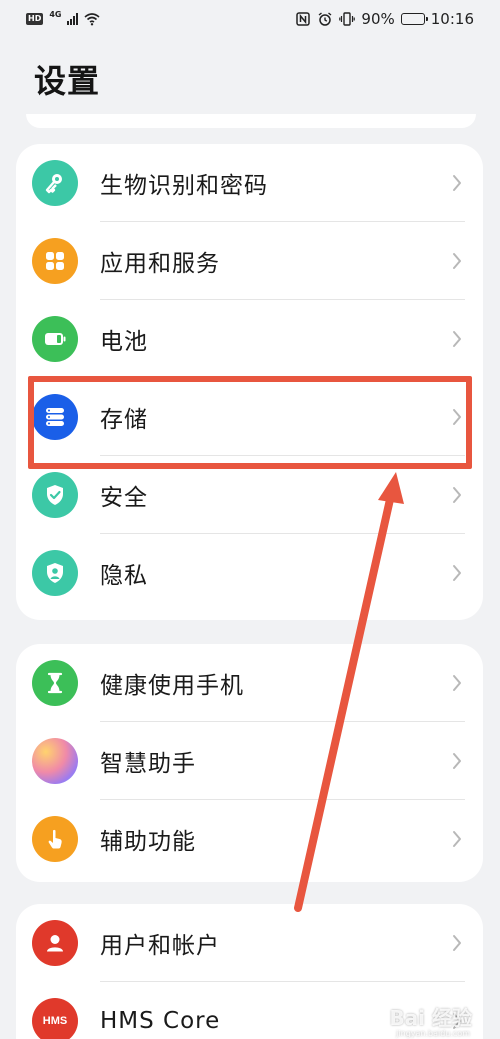 Image resolution: width=500 pixels, height=1039 pixels. I want to click on hms-icon: HMS, so click(55, 1018).